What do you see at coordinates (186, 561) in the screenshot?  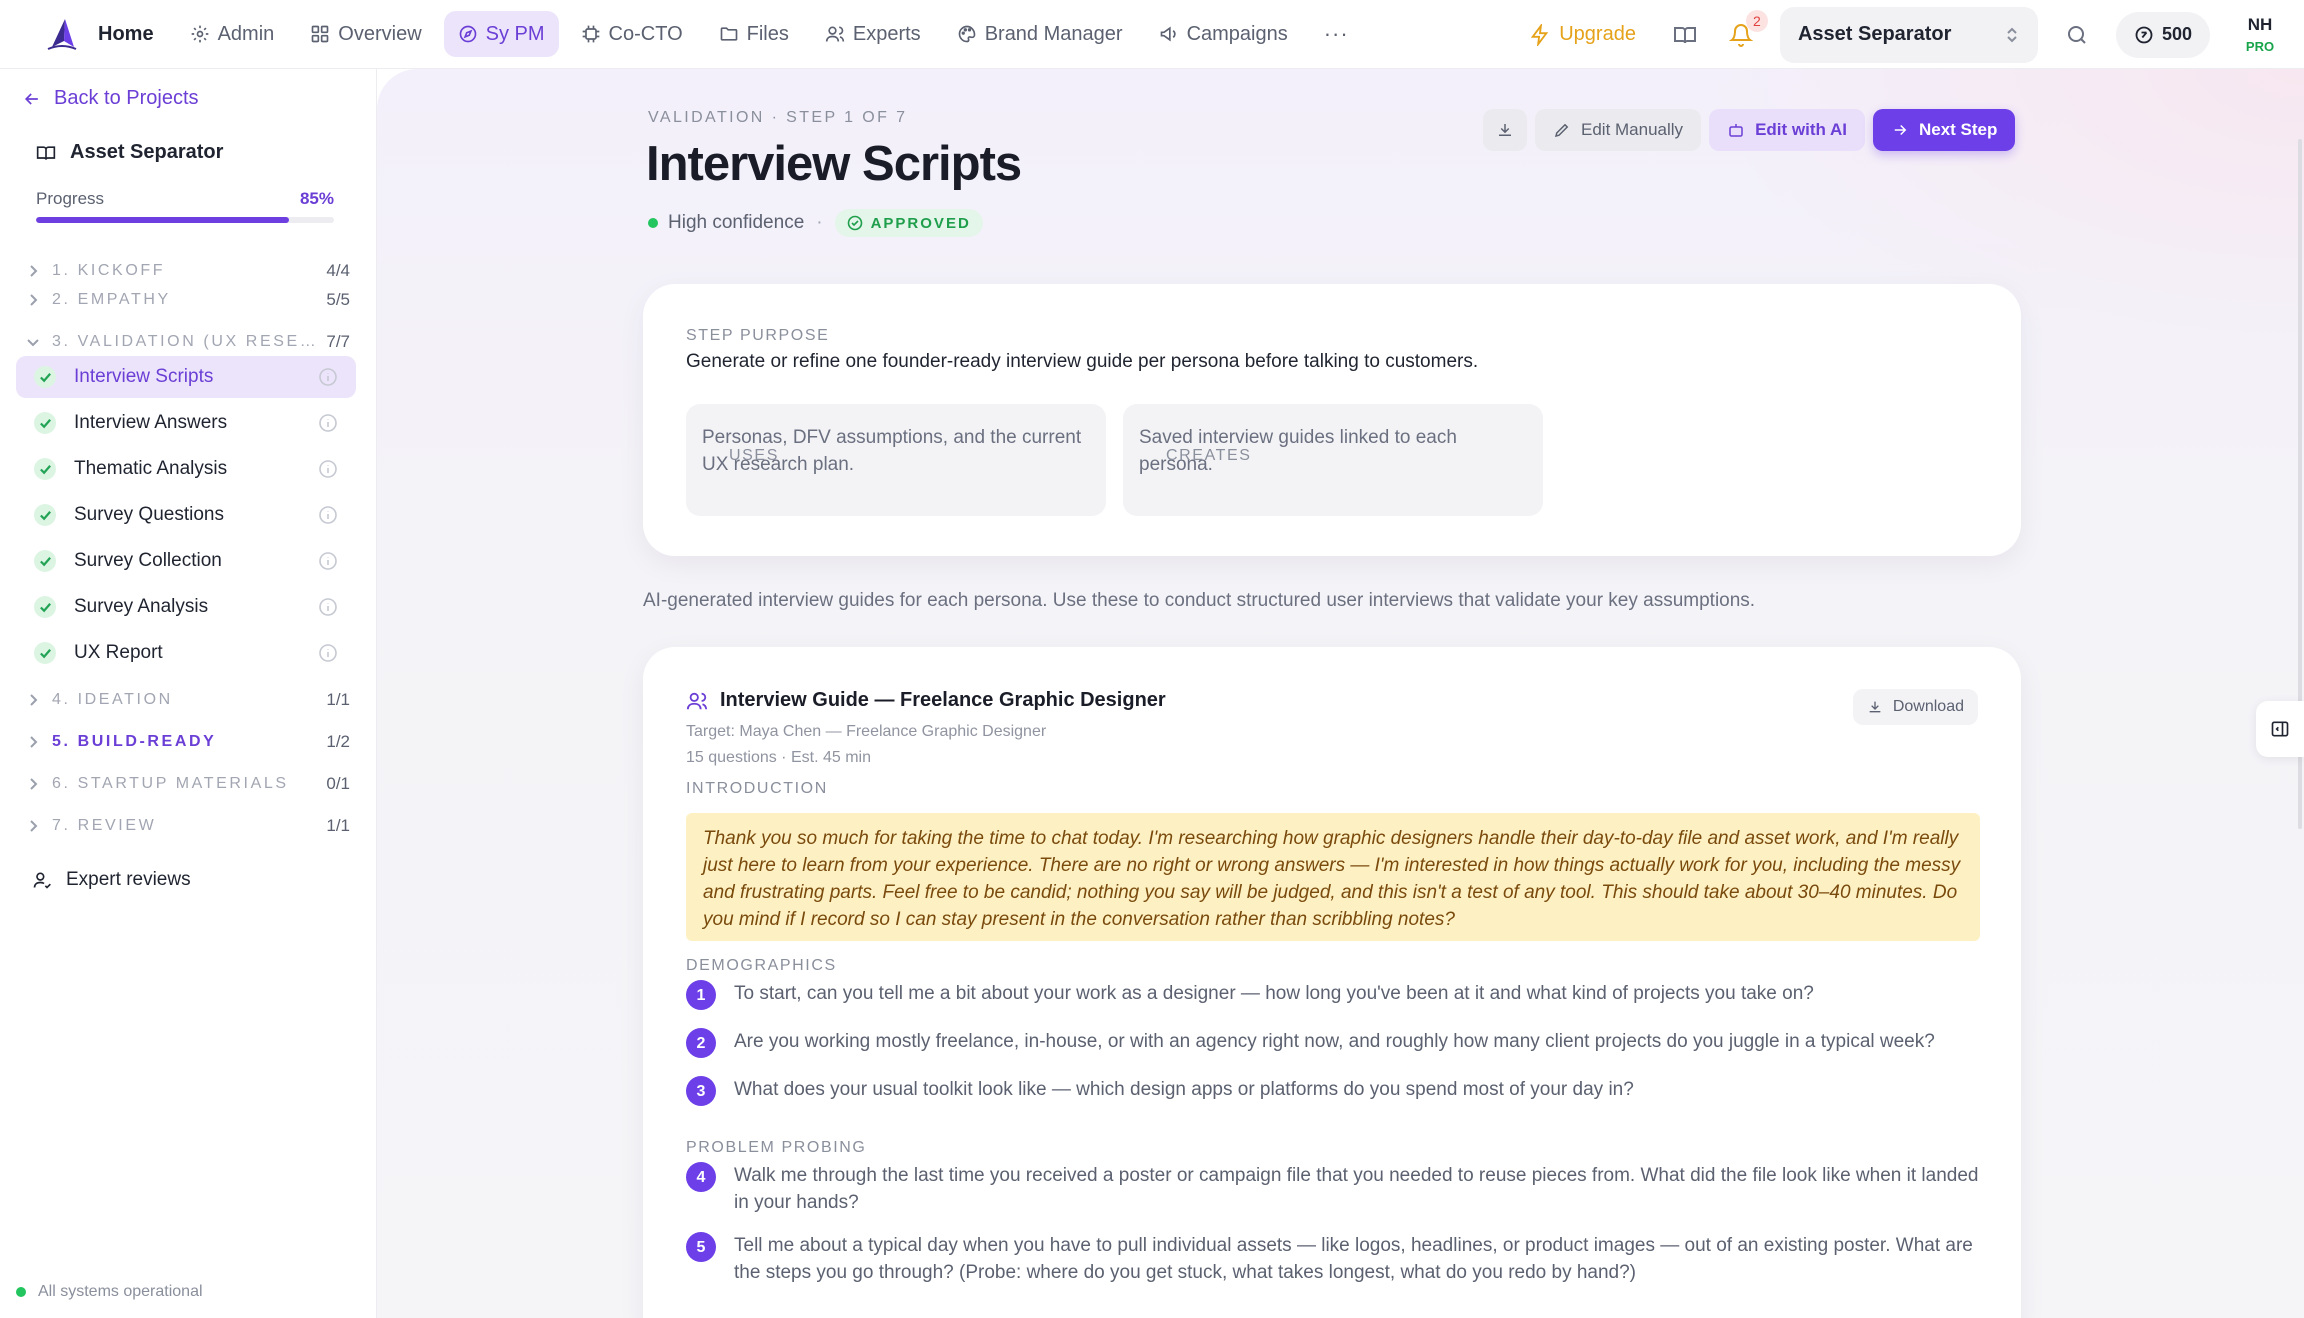 I see `step-survey-collection: Survey Collection` at bounding box center [186, 561].